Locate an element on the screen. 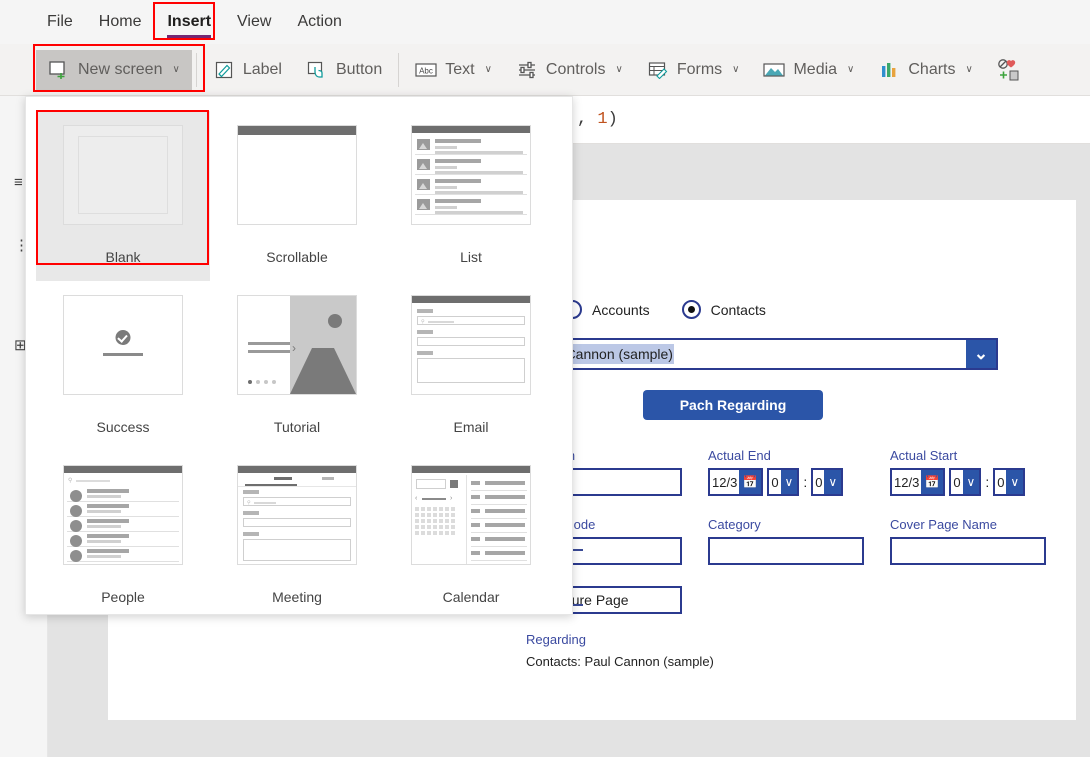 Image resolution: width=1090 pixels, height=757 pixels. add-custom-icon is located at coordinates (1008, 69).